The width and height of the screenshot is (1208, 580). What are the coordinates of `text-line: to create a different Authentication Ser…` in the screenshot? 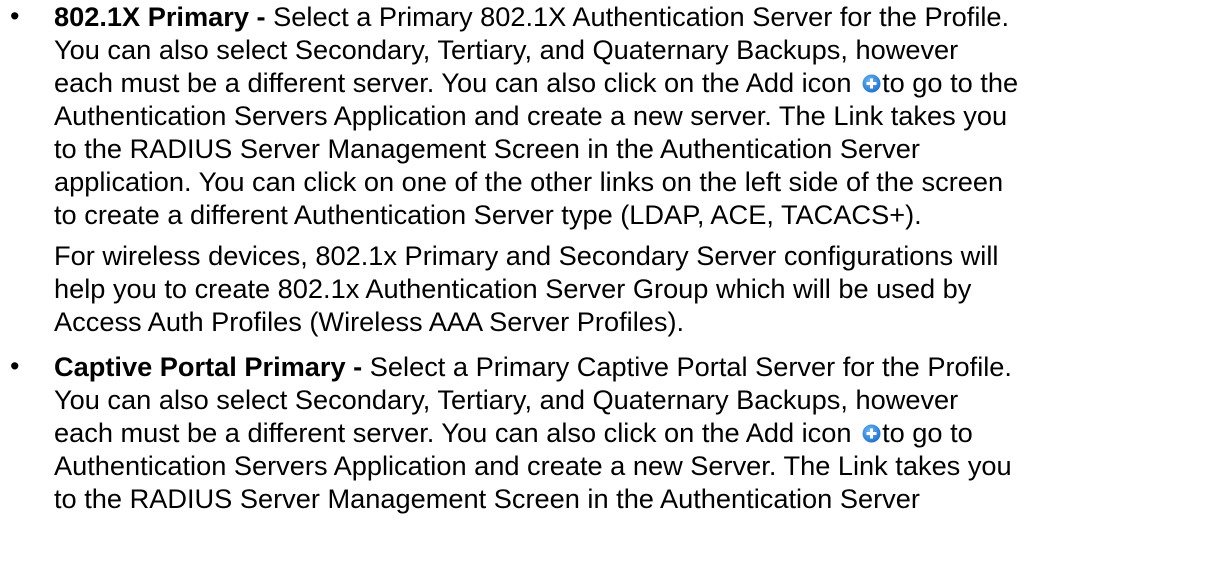 It's located at (488, 214).